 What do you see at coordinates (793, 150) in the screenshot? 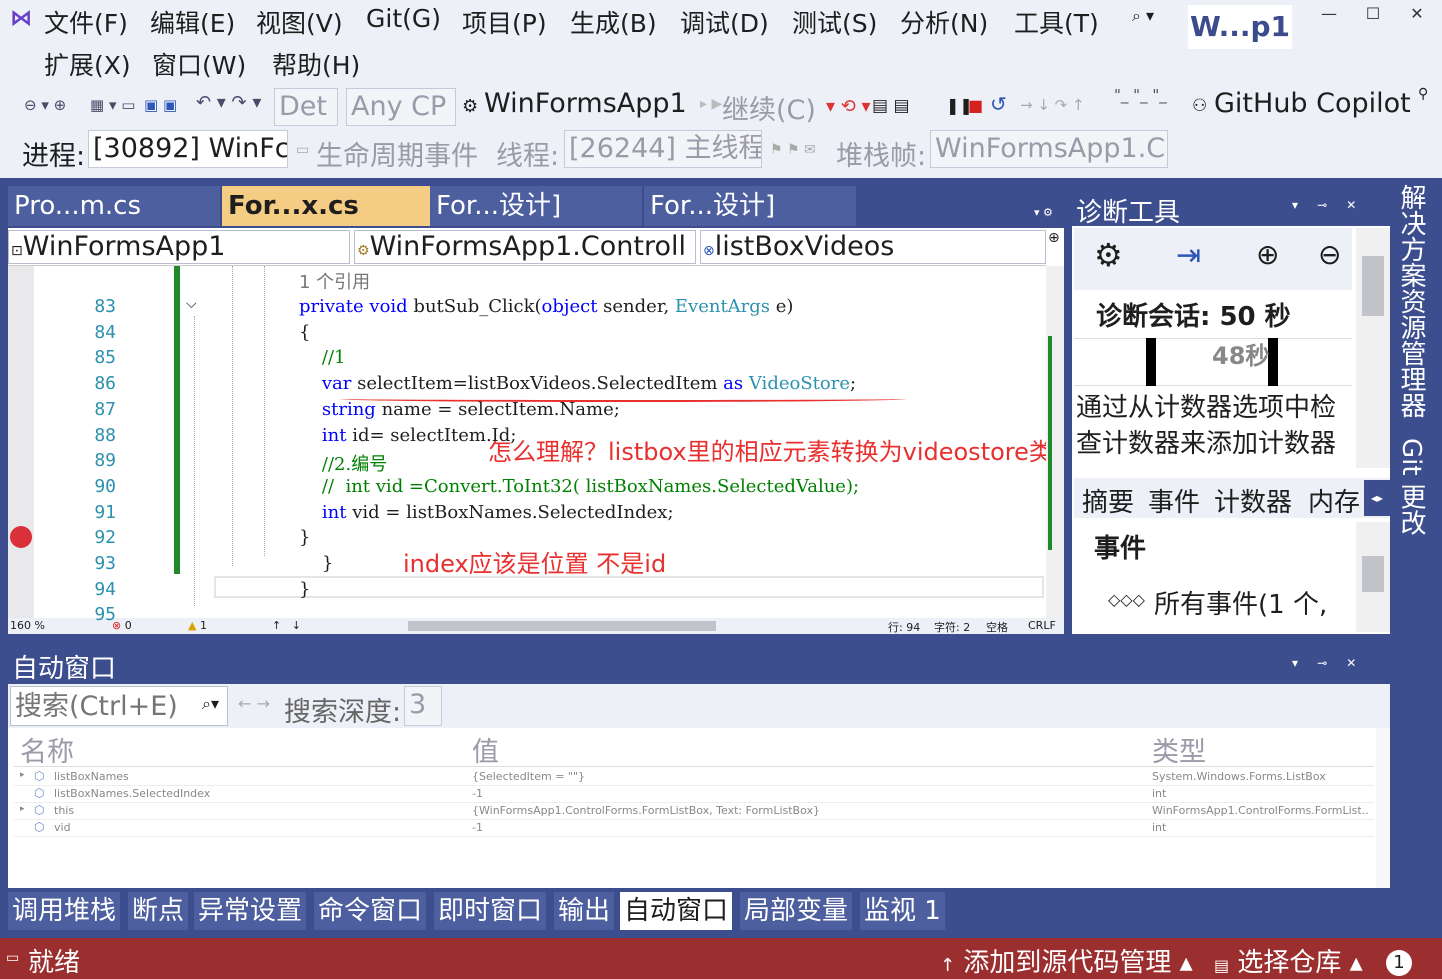
I see `flag-icons: ⚑ ⚑ ✉` at bounding box center [793, 150].